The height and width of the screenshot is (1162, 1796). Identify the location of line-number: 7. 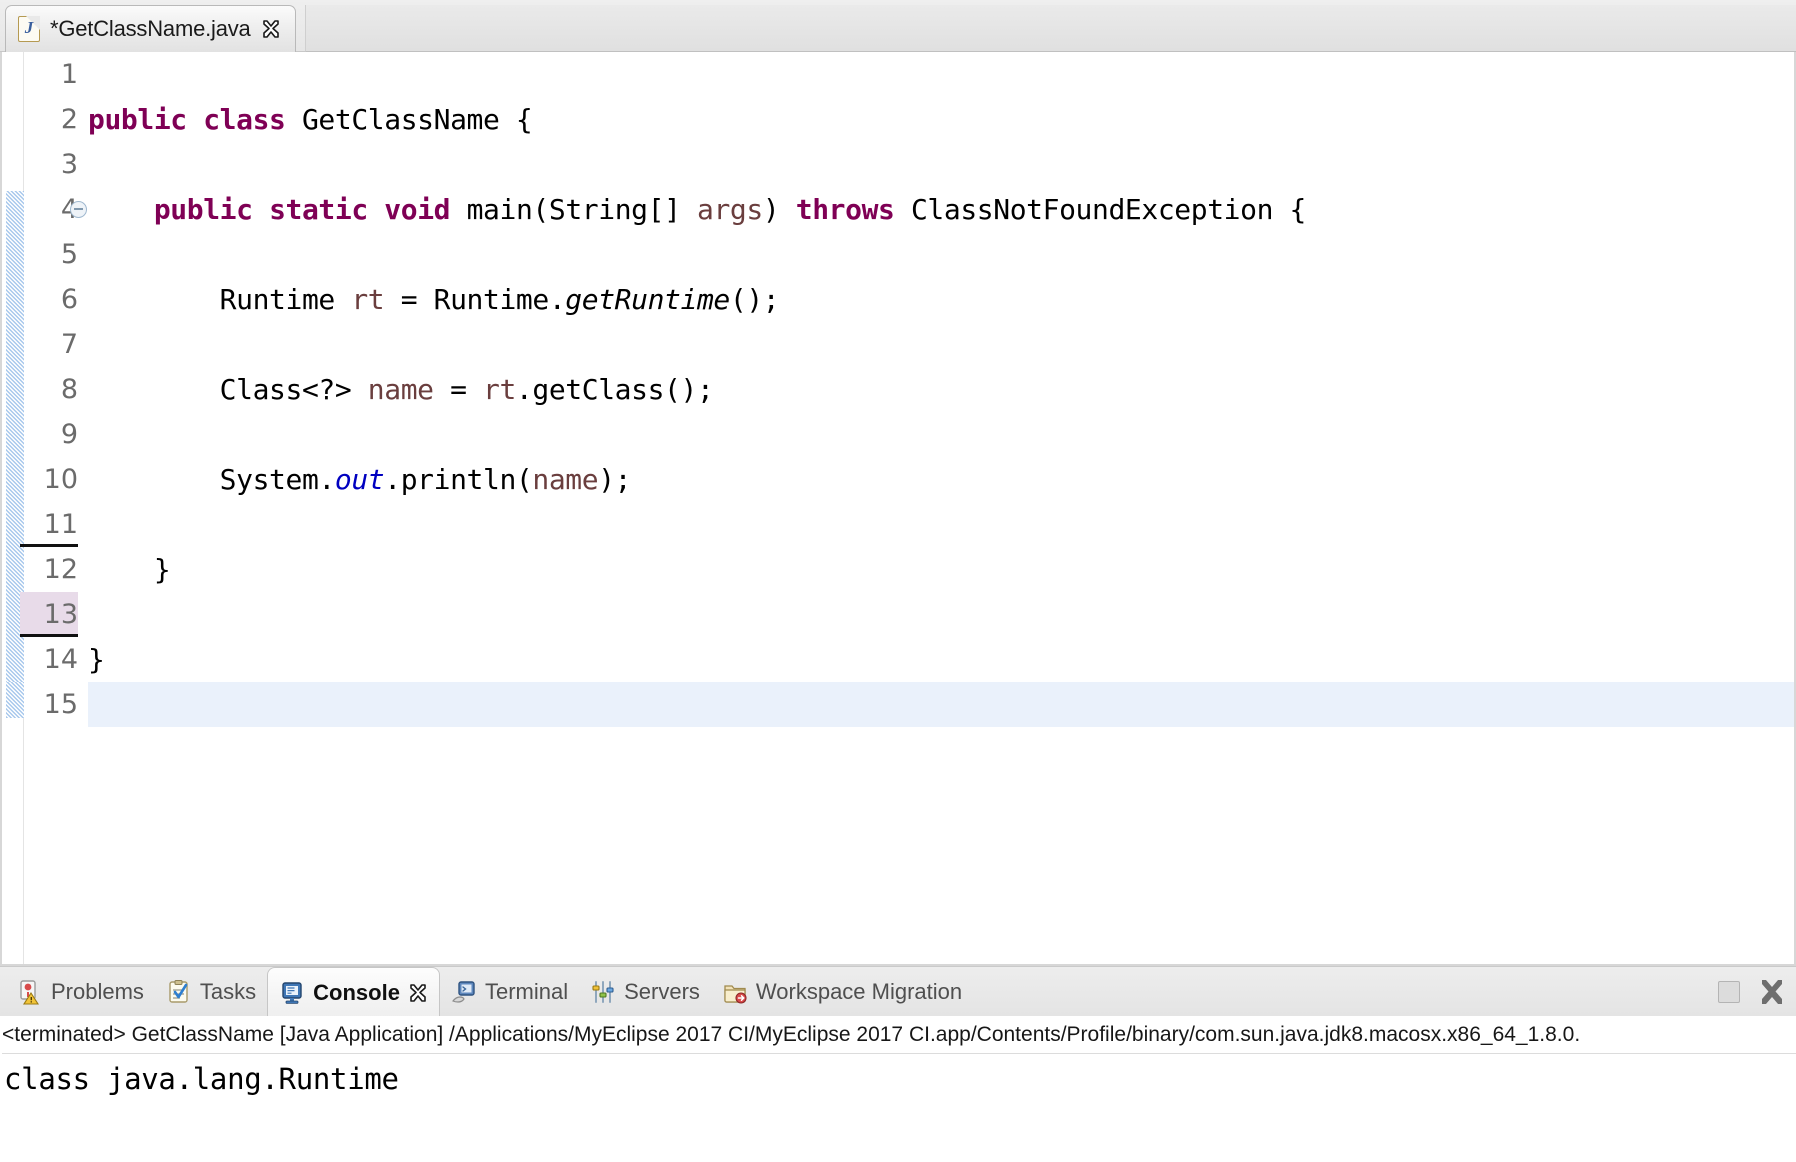
(69, 344).